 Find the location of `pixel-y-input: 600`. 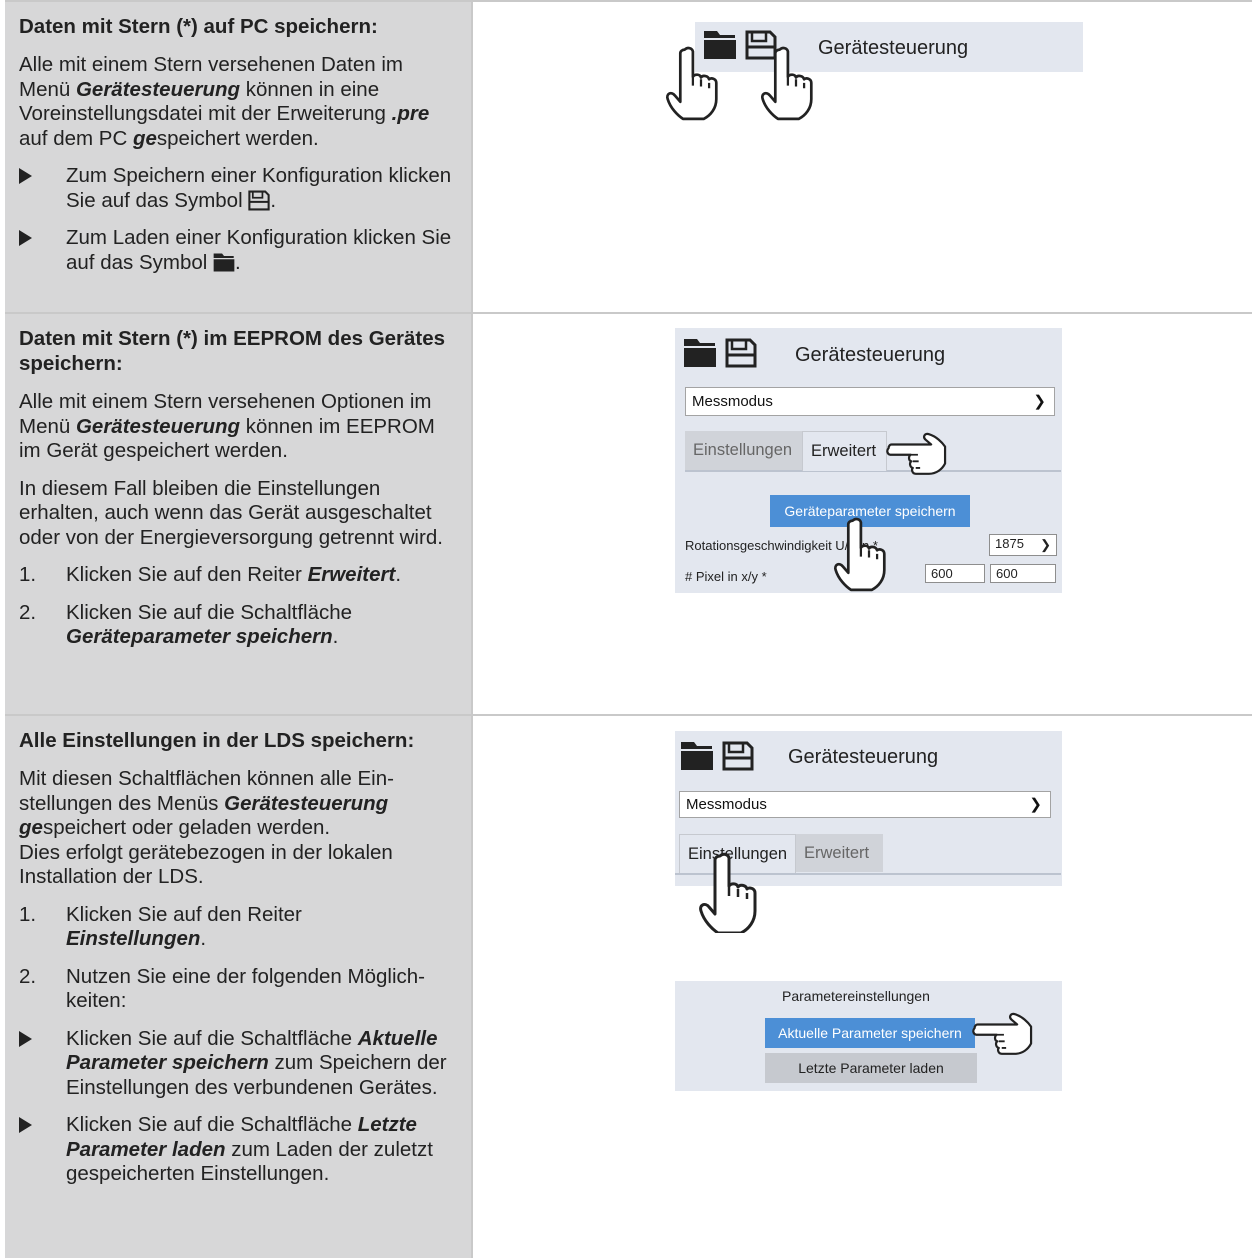

pixel-y-input: 600 is located at coordinates (1023, 573).